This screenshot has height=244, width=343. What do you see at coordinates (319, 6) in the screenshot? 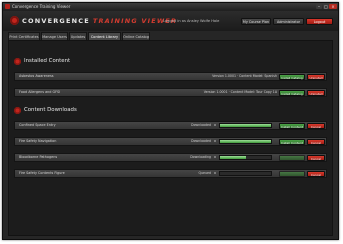
I see `minimize-button: –` at bounding box center [319, 6].